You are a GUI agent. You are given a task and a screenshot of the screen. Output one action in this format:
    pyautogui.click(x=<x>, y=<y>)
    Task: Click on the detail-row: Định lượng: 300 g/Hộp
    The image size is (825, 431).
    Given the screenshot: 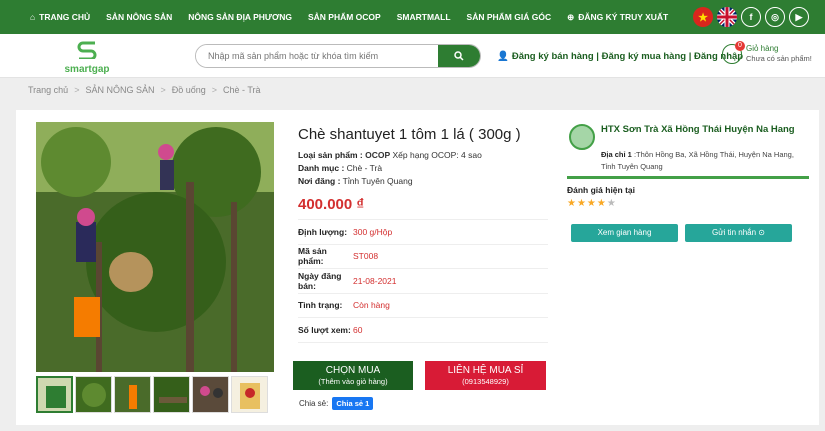 What is the action you would take?
    pyautogui.click(x=423, y=232)
    